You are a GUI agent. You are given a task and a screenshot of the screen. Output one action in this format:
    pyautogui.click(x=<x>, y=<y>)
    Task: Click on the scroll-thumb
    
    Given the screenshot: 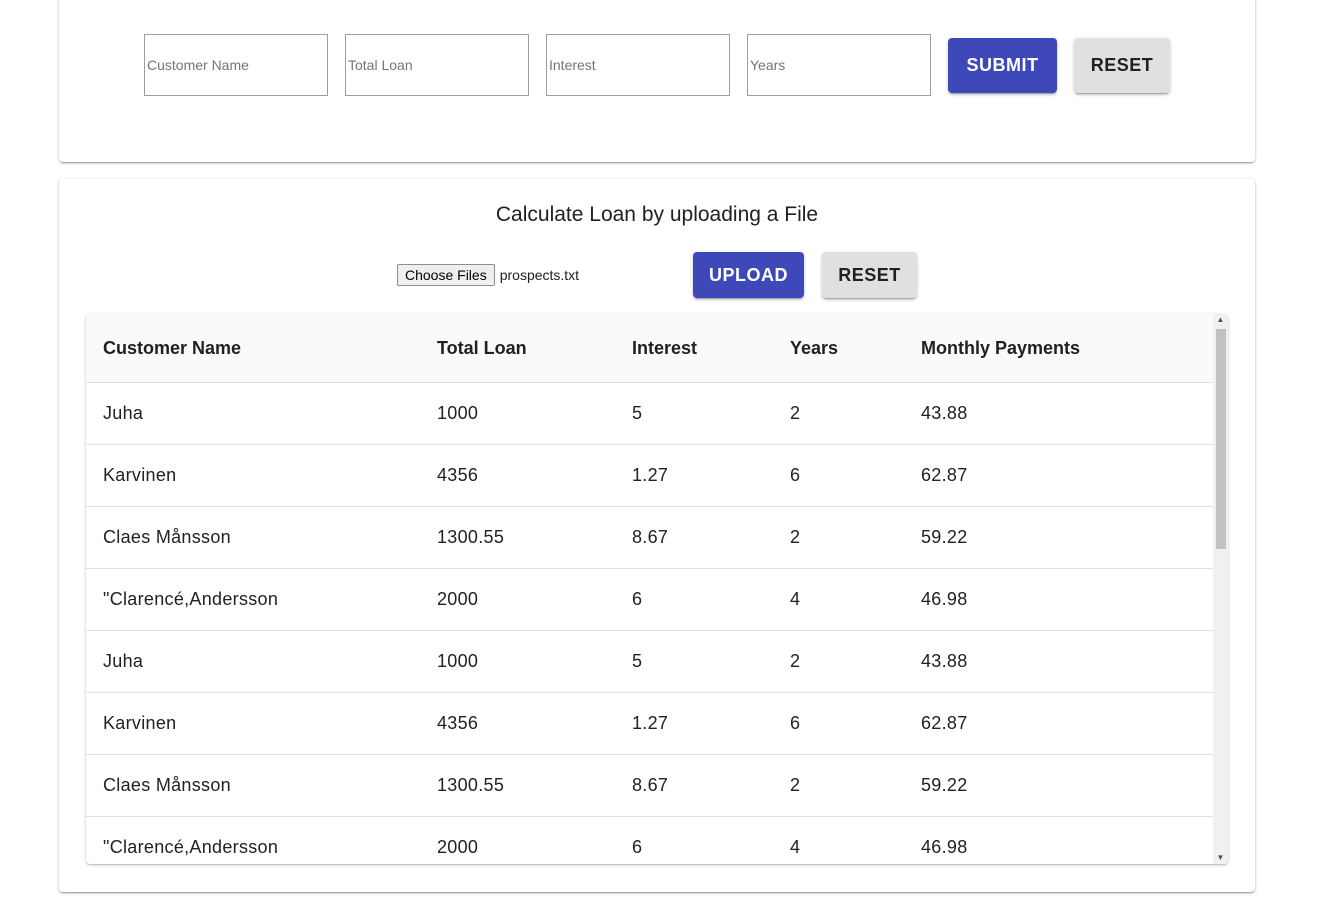 What is the action you would take?
    pyautogui.click(x=1221, y=439)
    